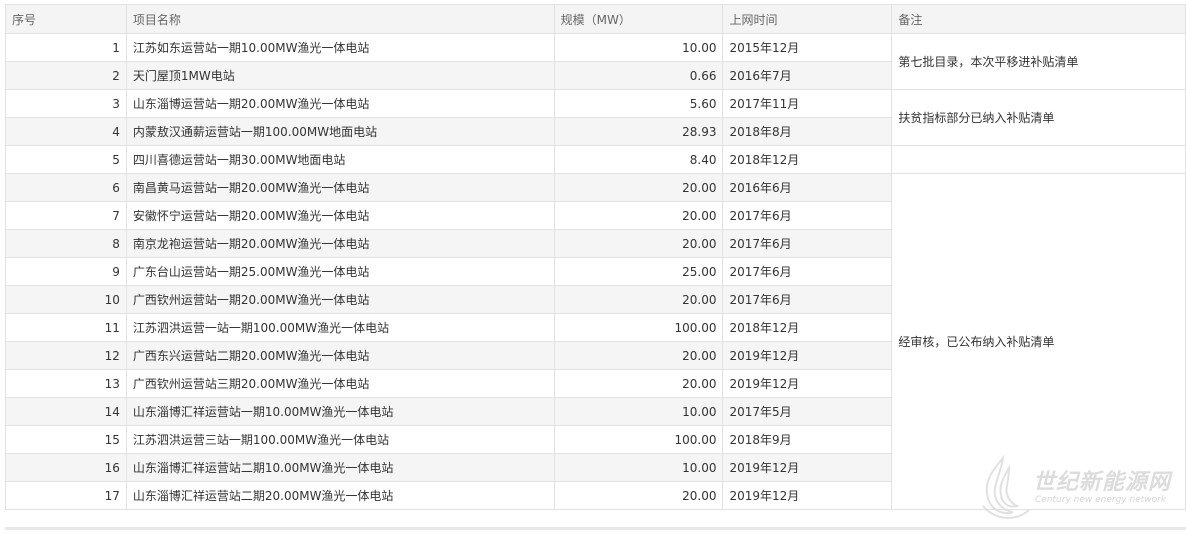  Describe the element at coordinates (66, 103) in the screenshot. I see `row-index: 3` at that location.